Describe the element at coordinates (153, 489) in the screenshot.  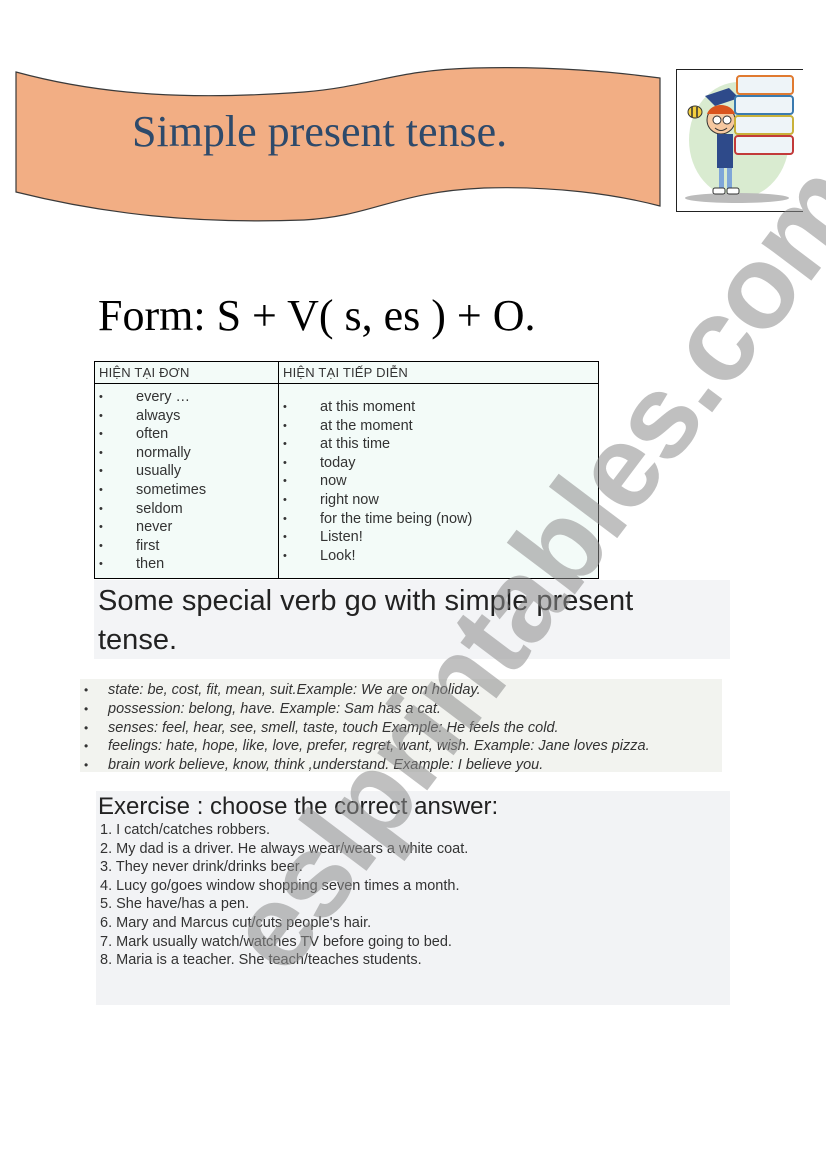
I see `list-item: • sometimes` at that location.